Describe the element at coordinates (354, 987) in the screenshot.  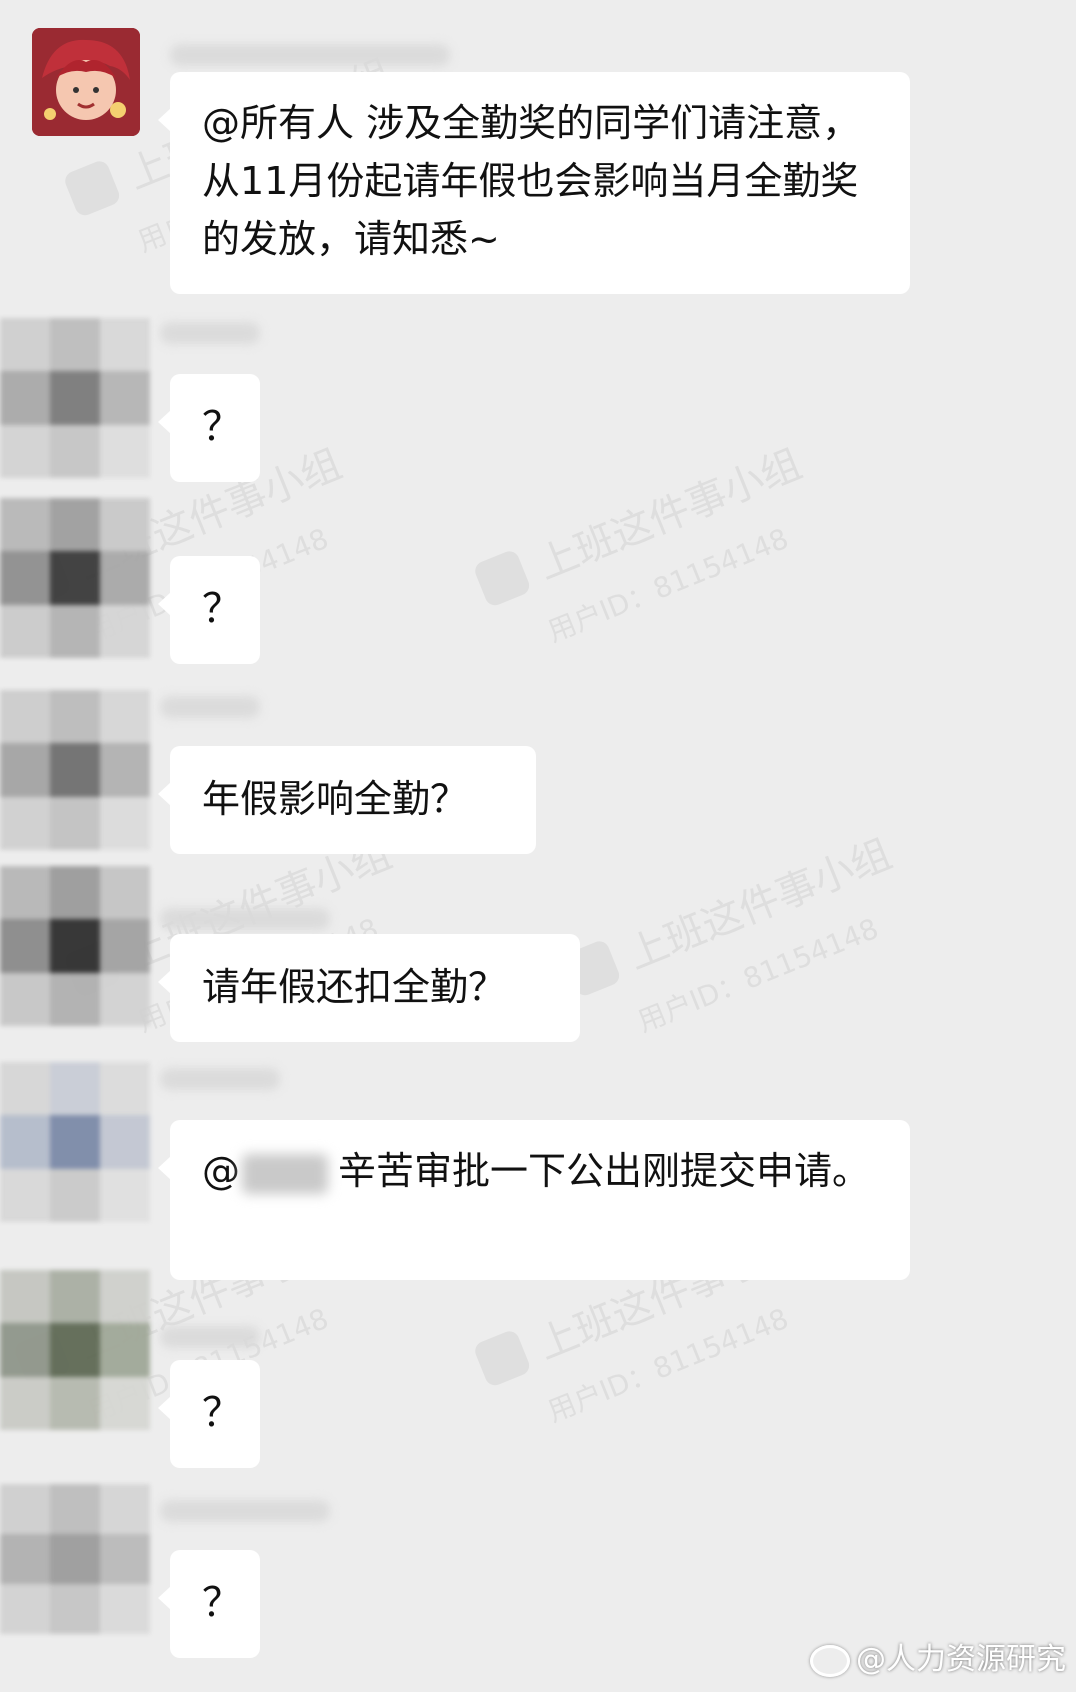
I see `message-text: 请年假还扣全勤？` at that location.